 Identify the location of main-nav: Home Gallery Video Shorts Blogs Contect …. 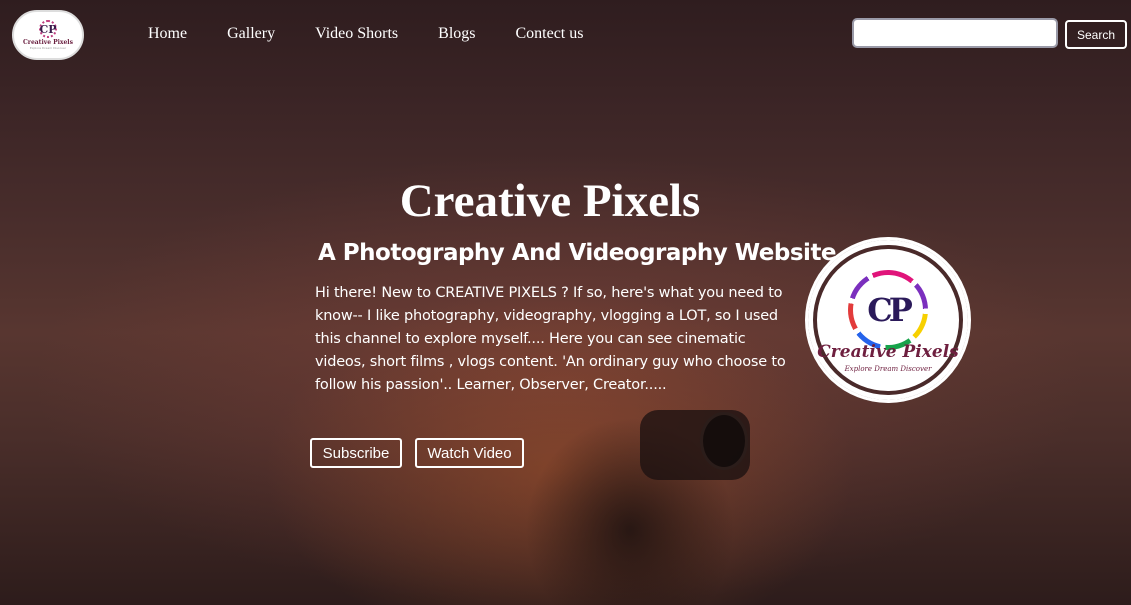
(385, 34).